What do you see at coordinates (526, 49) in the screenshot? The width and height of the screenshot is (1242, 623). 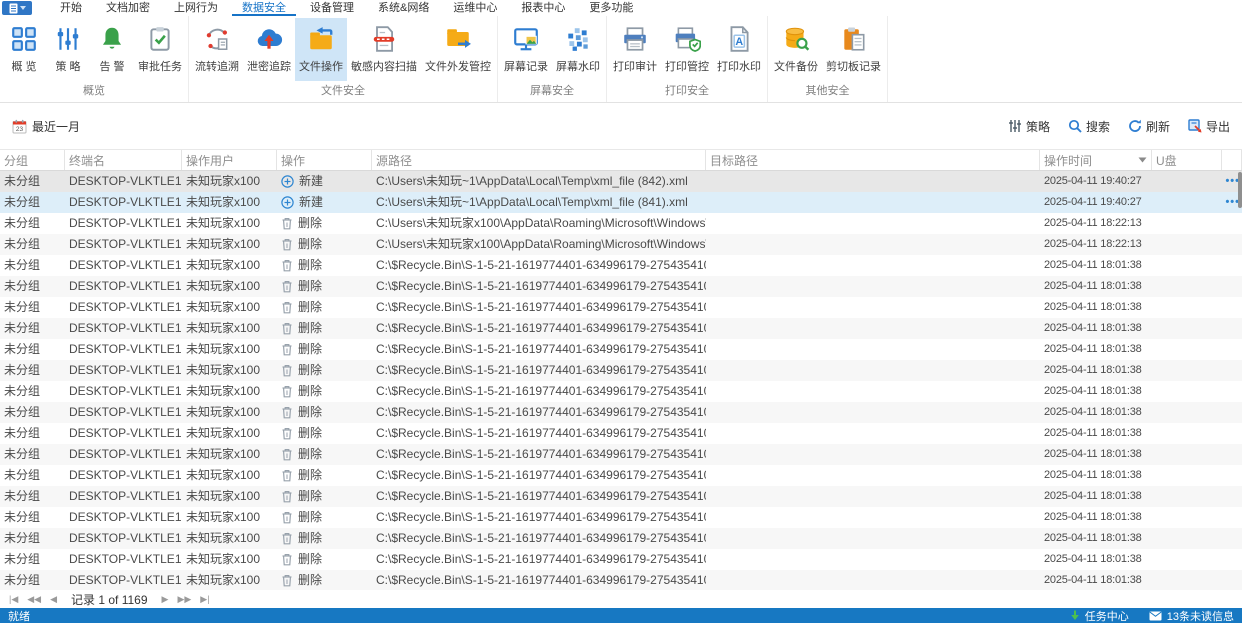 I see `ribbon-item-screen-record: 屏幕记录` at bounding box center [526, 49].